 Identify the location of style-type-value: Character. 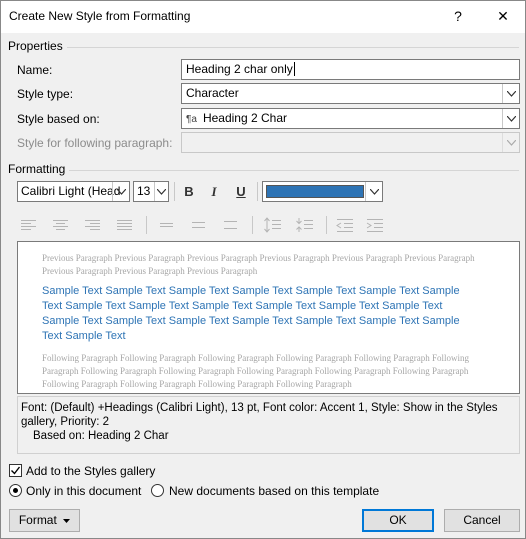
(212, 93).